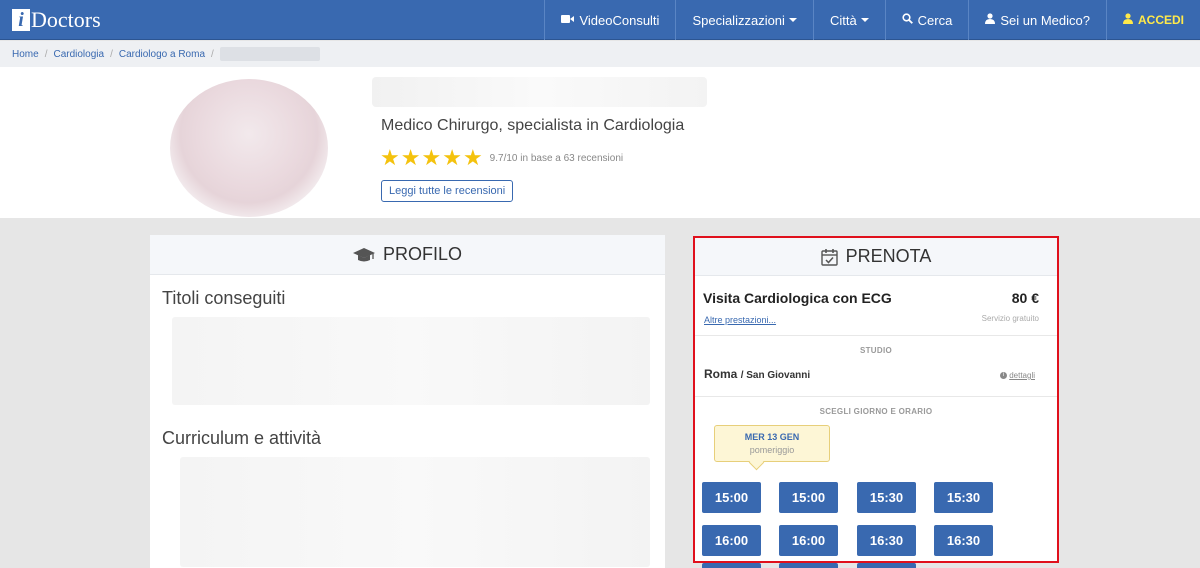 The width and height of the screenshot is (1200, 568). I want to click on nav-item-citta: Città, so click(848, 20).